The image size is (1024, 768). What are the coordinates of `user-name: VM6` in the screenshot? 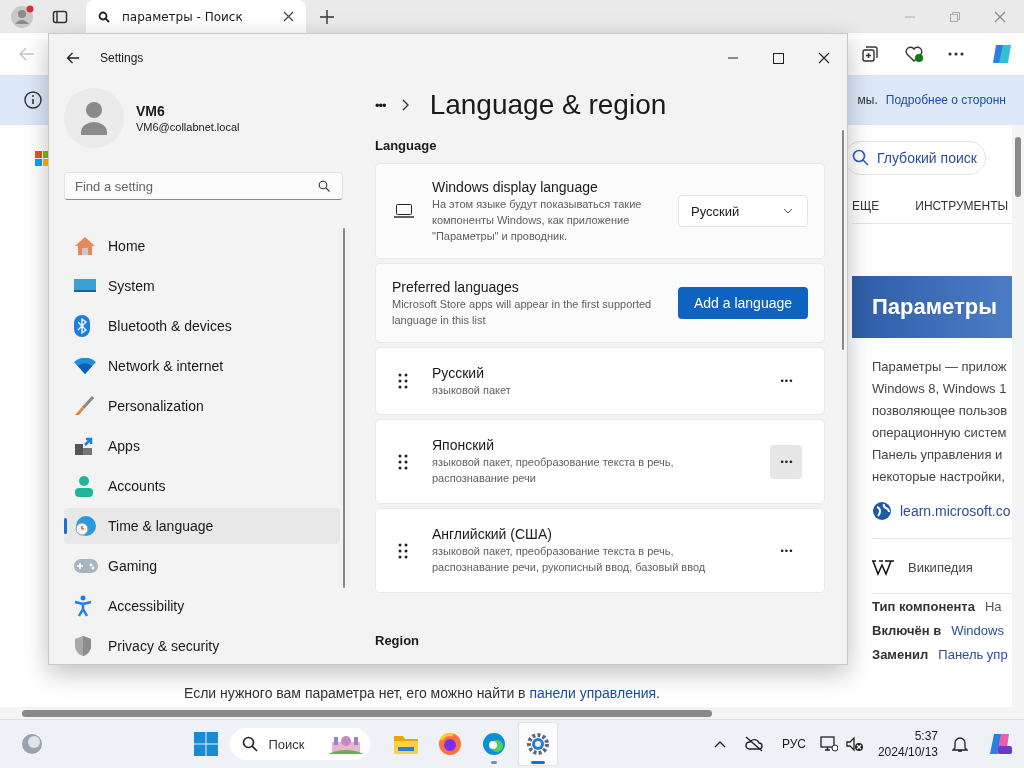 It's located at (151, 111).